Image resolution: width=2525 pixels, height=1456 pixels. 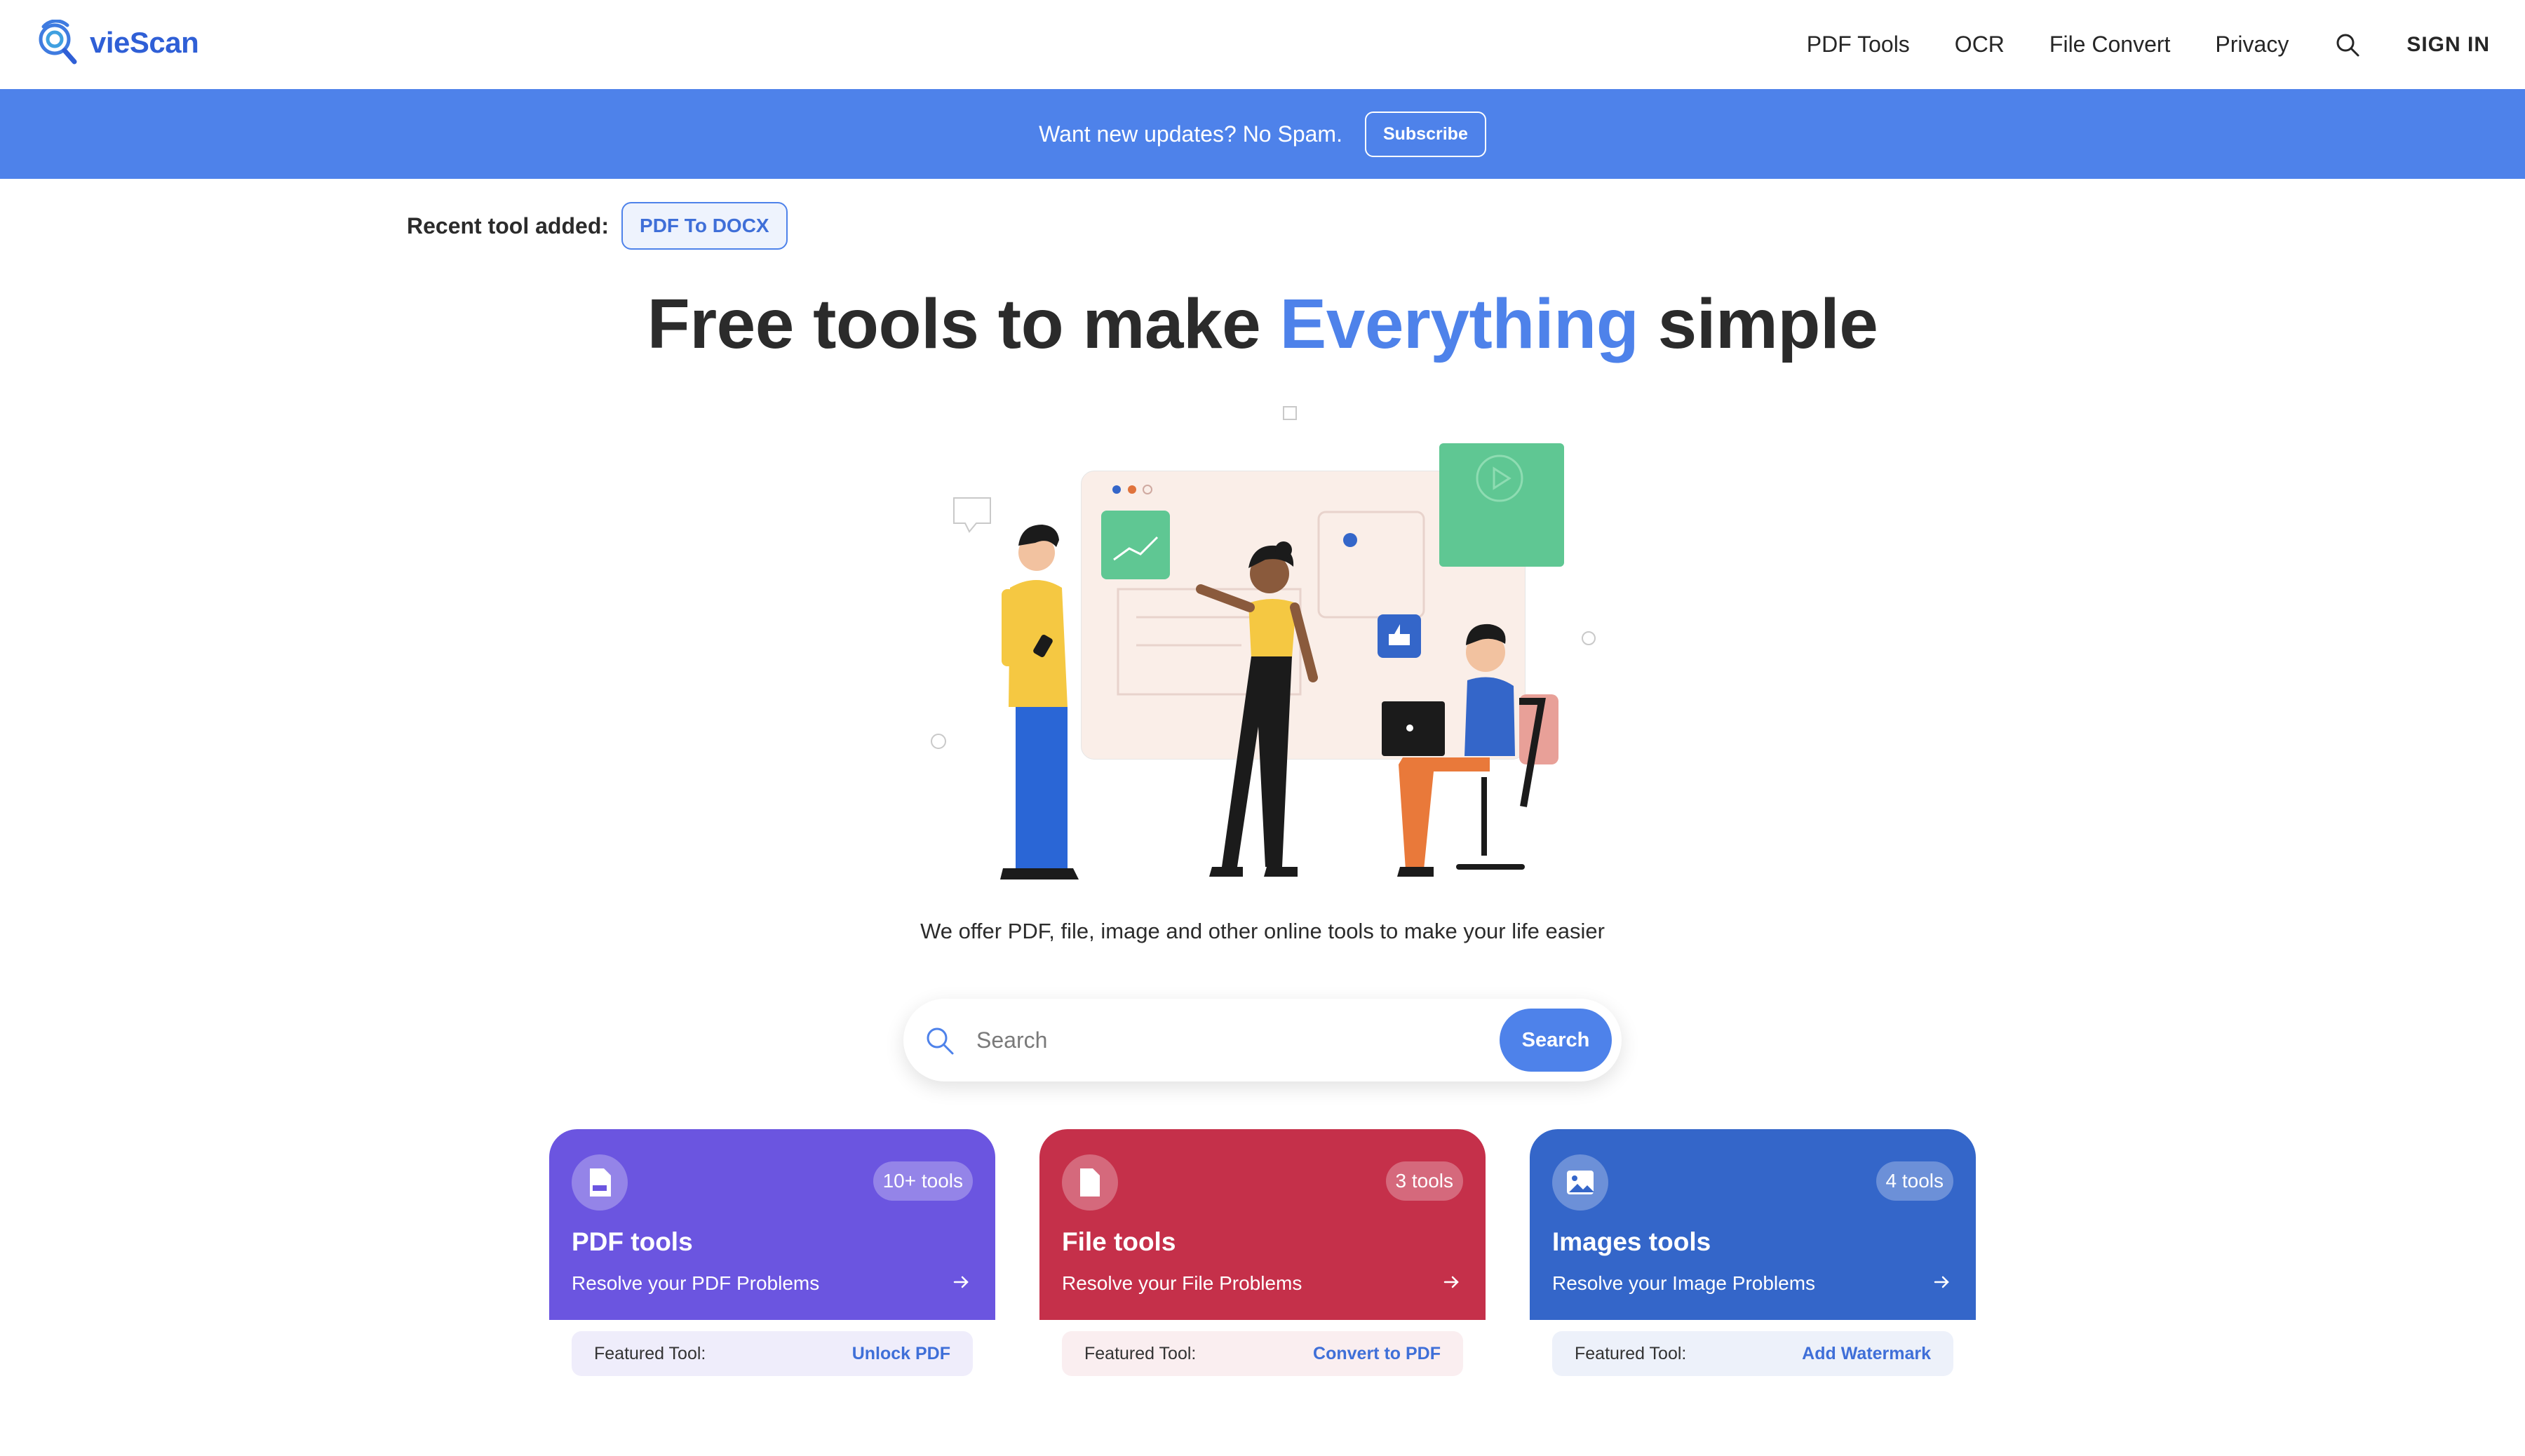 I want to click on search-button: Search, so click(x=1556, y=1040).